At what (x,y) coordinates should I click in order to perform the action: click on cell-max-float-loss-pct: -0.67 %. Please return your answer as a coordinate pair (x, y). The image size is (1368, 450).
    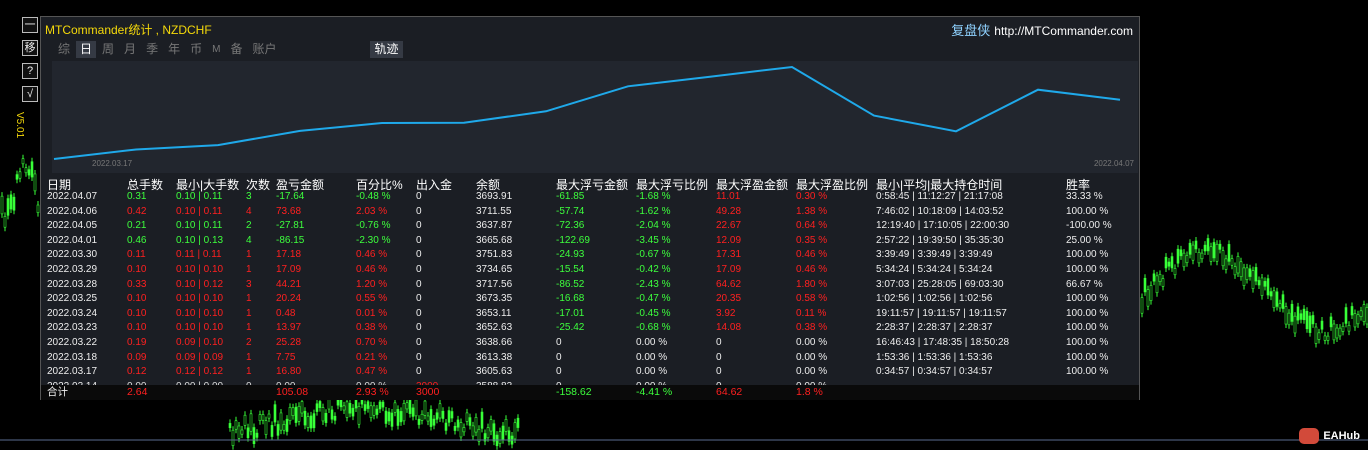
    Looking at the image, I should click on (653, 255).